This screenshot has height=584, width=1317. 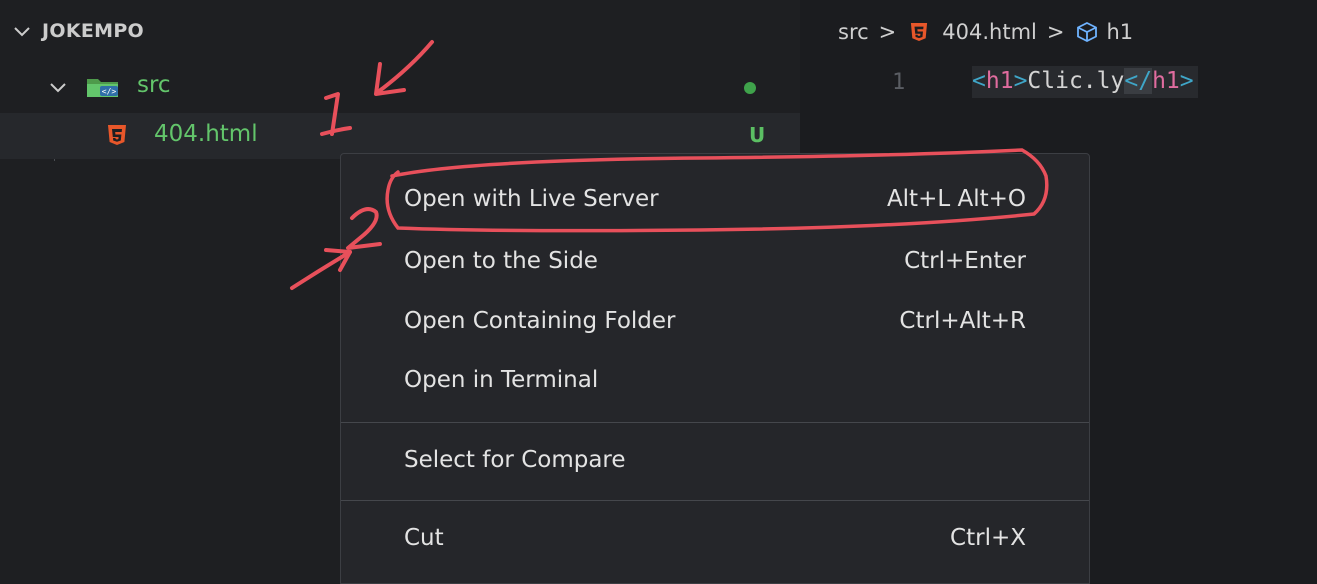 I want to click on explorer-root-header: JOKEMPO, so click(x=400, y=32).